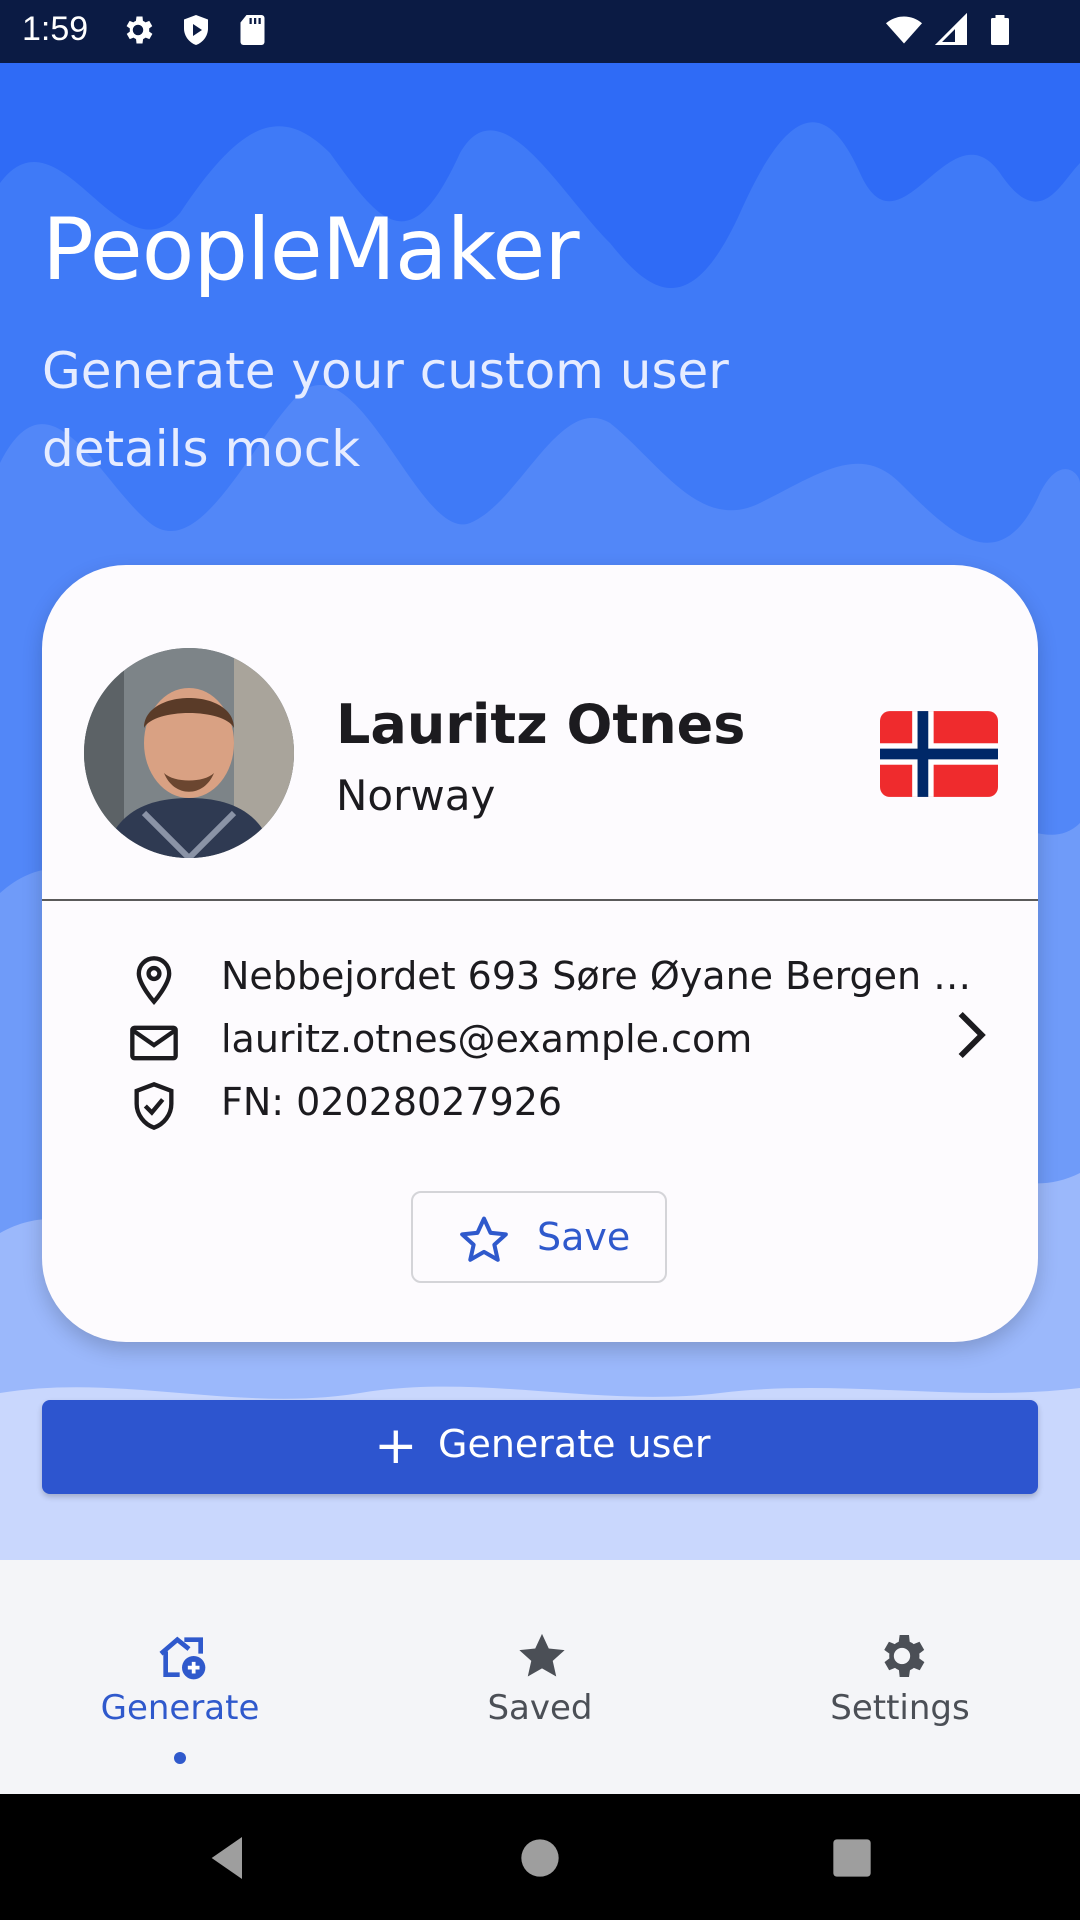 The width and height of the screenshot is (1080, 1920). What do you see at coordinates (180, 1758) in the screenshot?
I see `active-indicator-dot` at bounding box center [180, 1758].